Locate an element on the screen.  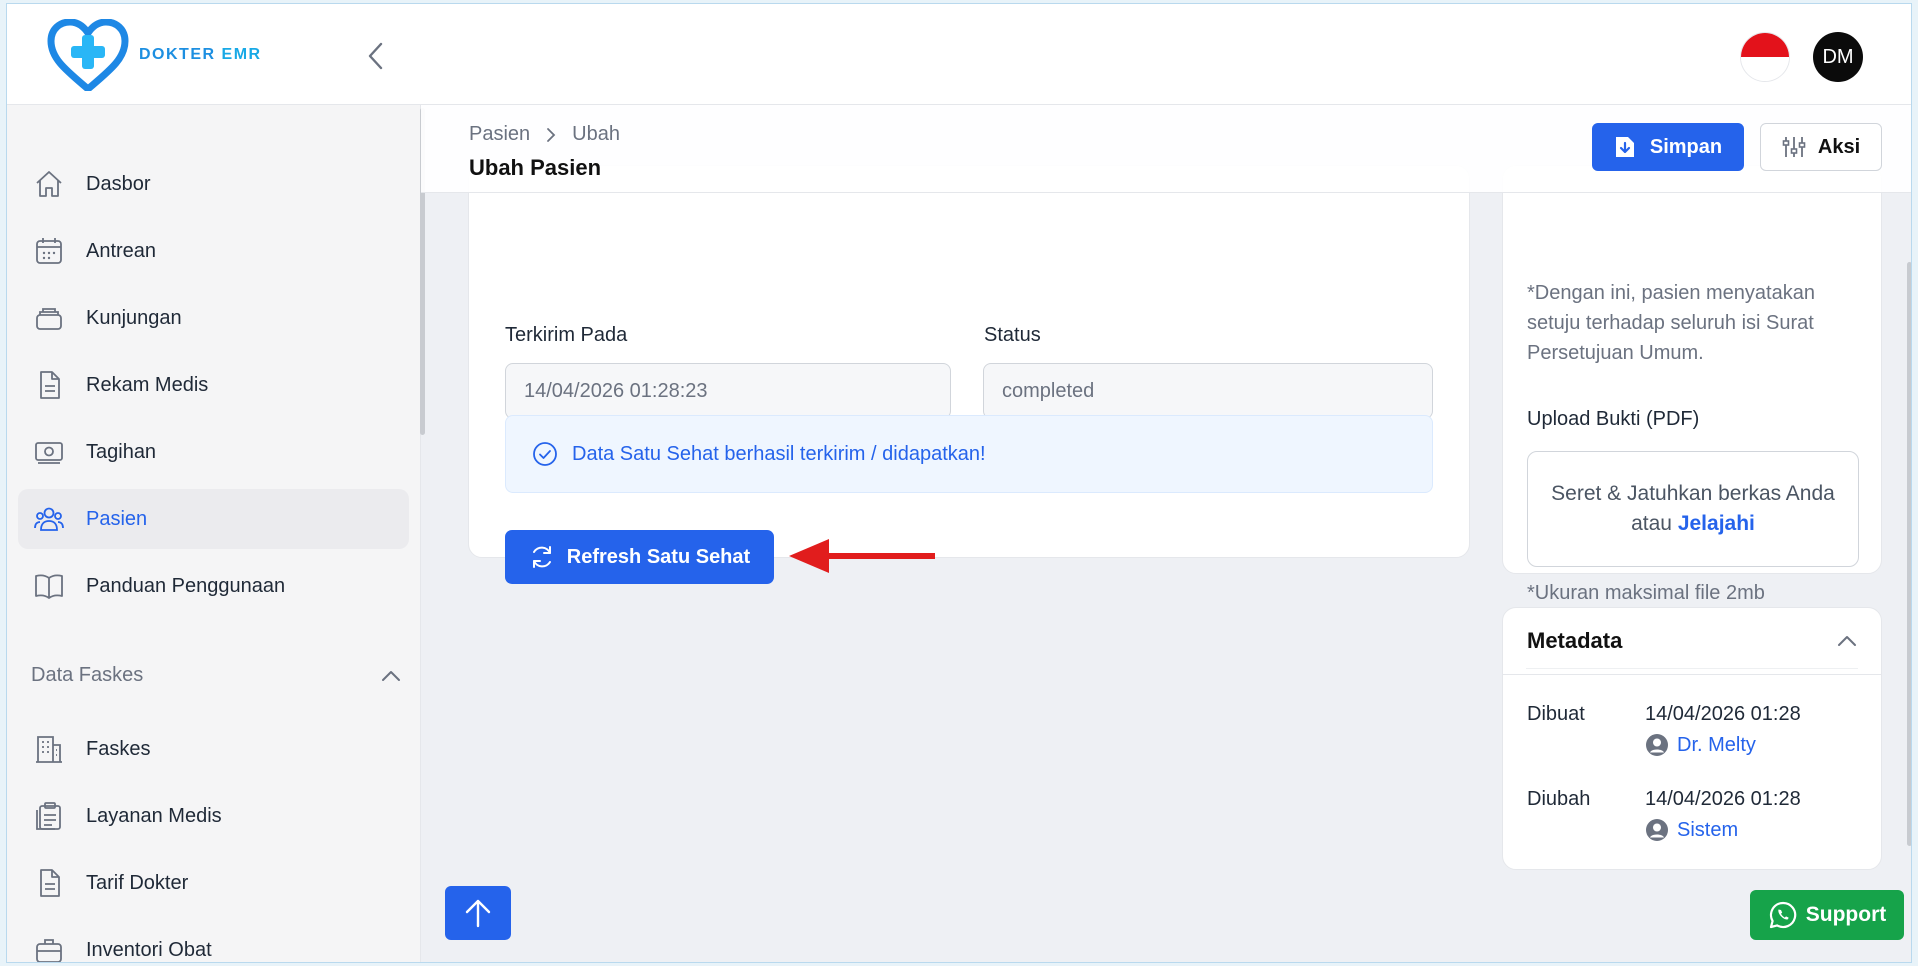
red-arrow-annotation-icon is located at coordinates (862, 556).